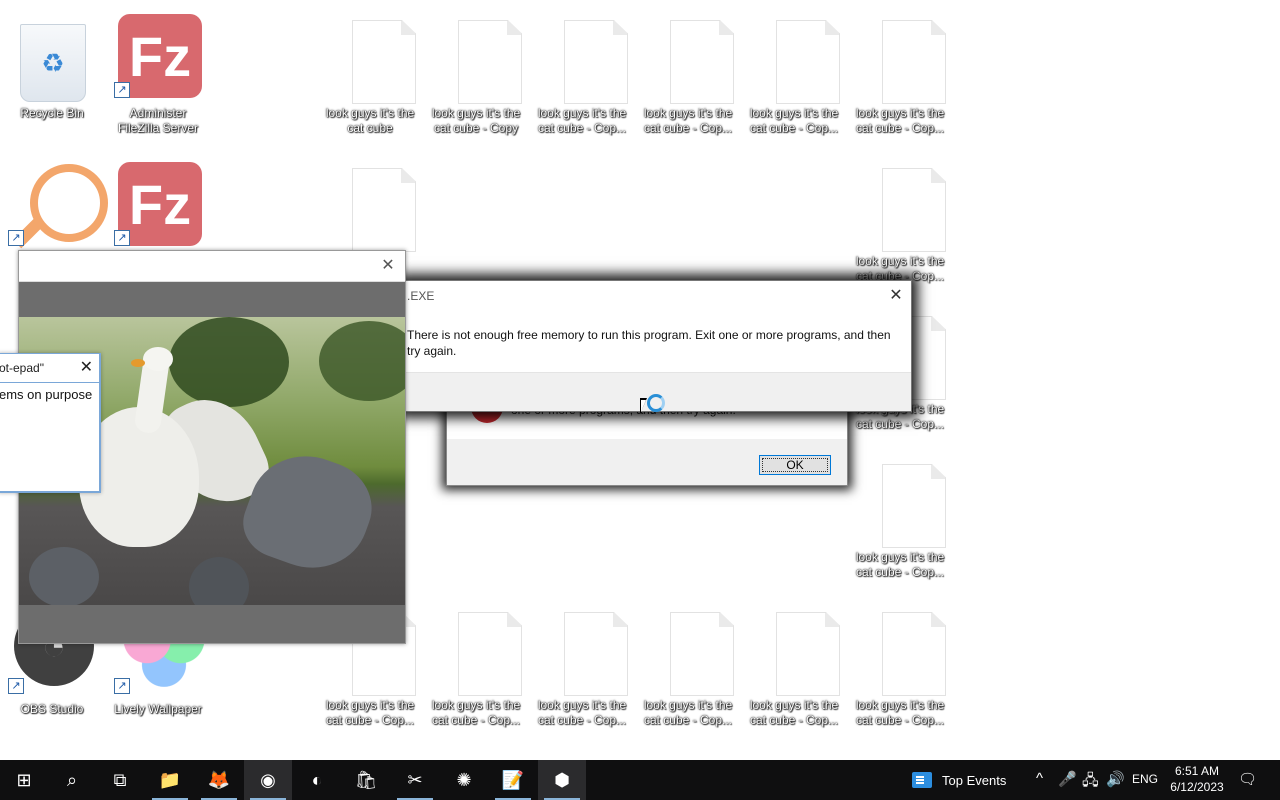 Image resolution: width=1280 pixels, height=800 pixels. Describe the element at coordinates (1115, 779) in the screenshot. I see `volume-icon: 🔊` at that location.